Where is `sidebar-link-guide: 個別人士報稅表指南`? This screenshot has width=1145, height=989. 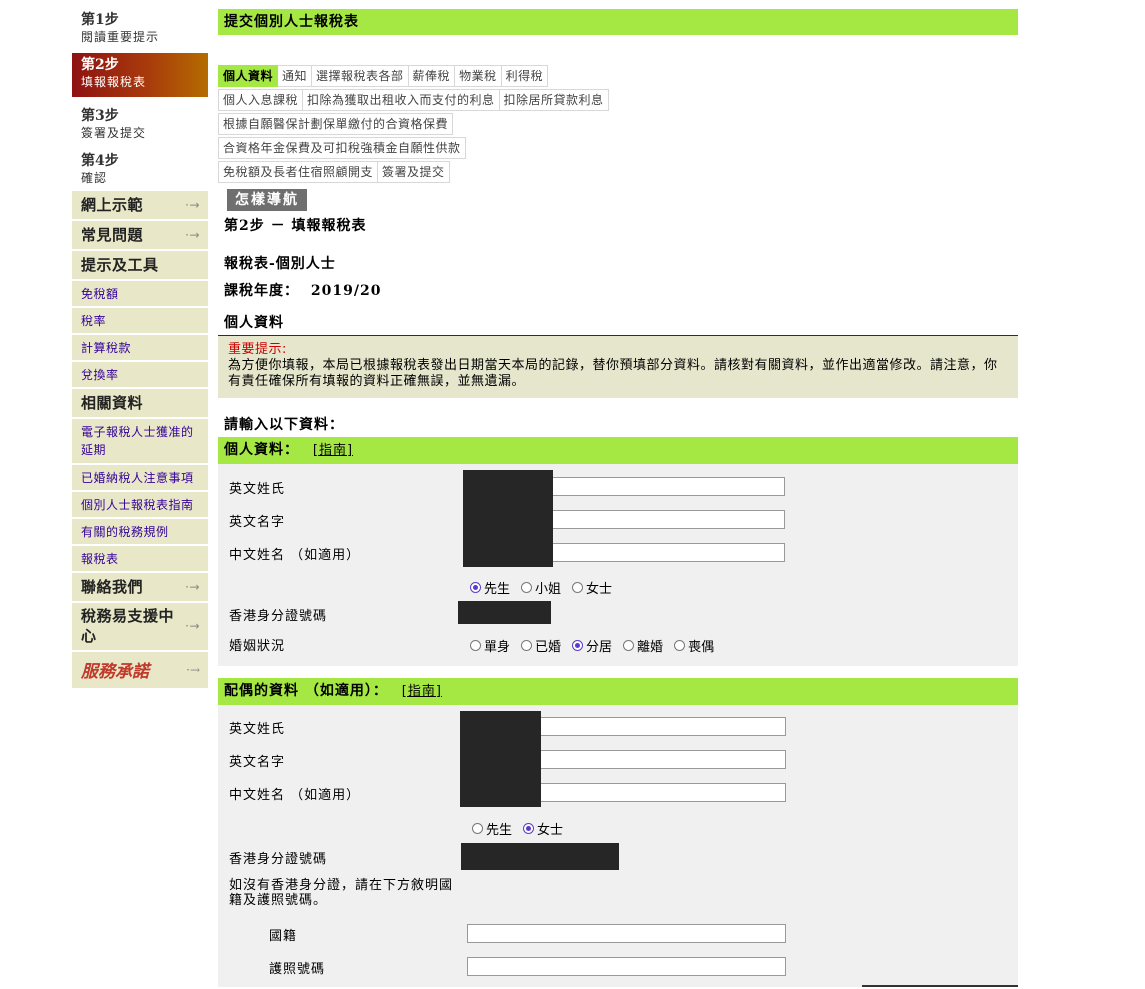 sidebar-link-guide: 個別人士報稅表指南 is located at coordinates (140, 505).